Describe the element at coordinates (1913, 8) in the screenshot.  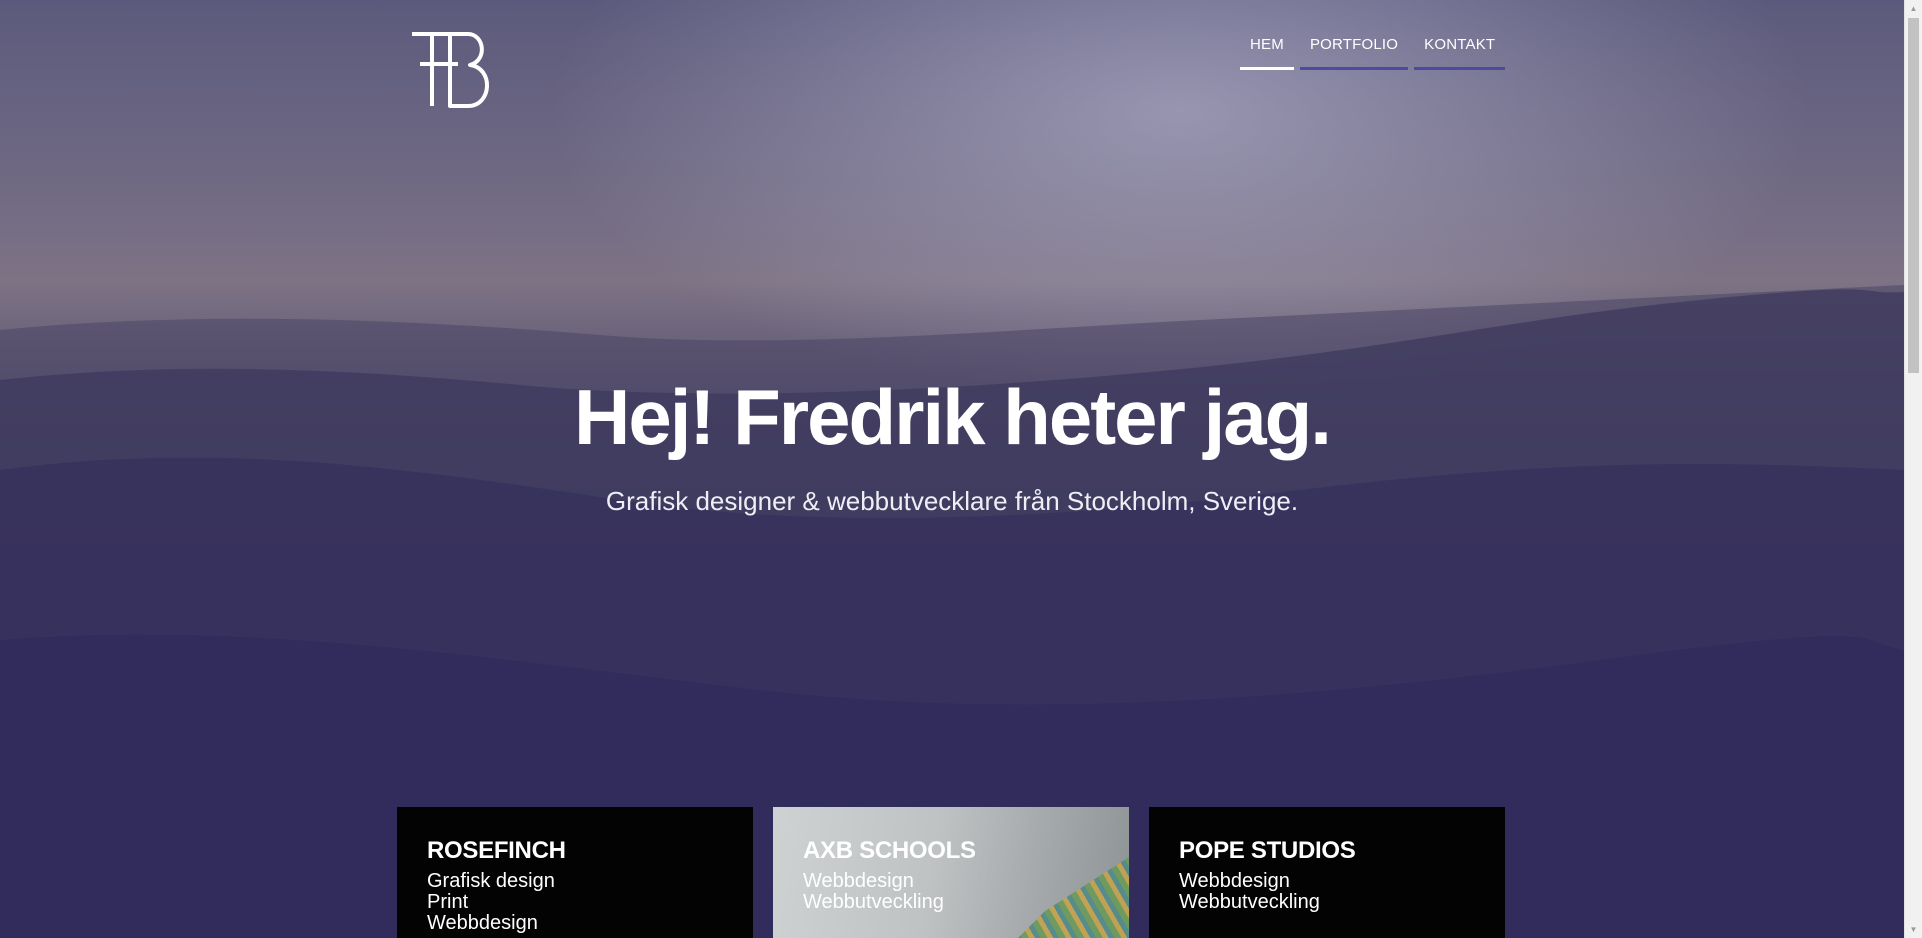
I see `scroll-up-icon: ▲` at that location.